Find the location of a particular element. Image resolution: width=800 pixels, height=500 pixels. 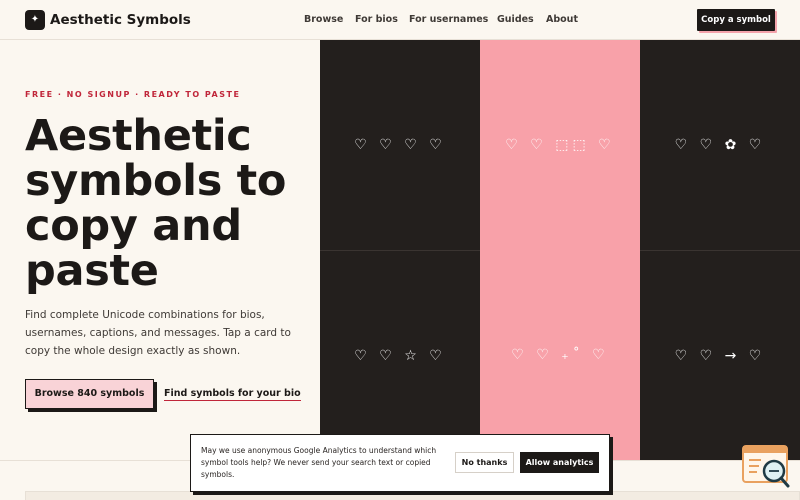

symbol-card: ♡ ♡ ♡ ♡ is located at coordinates (400, 145).